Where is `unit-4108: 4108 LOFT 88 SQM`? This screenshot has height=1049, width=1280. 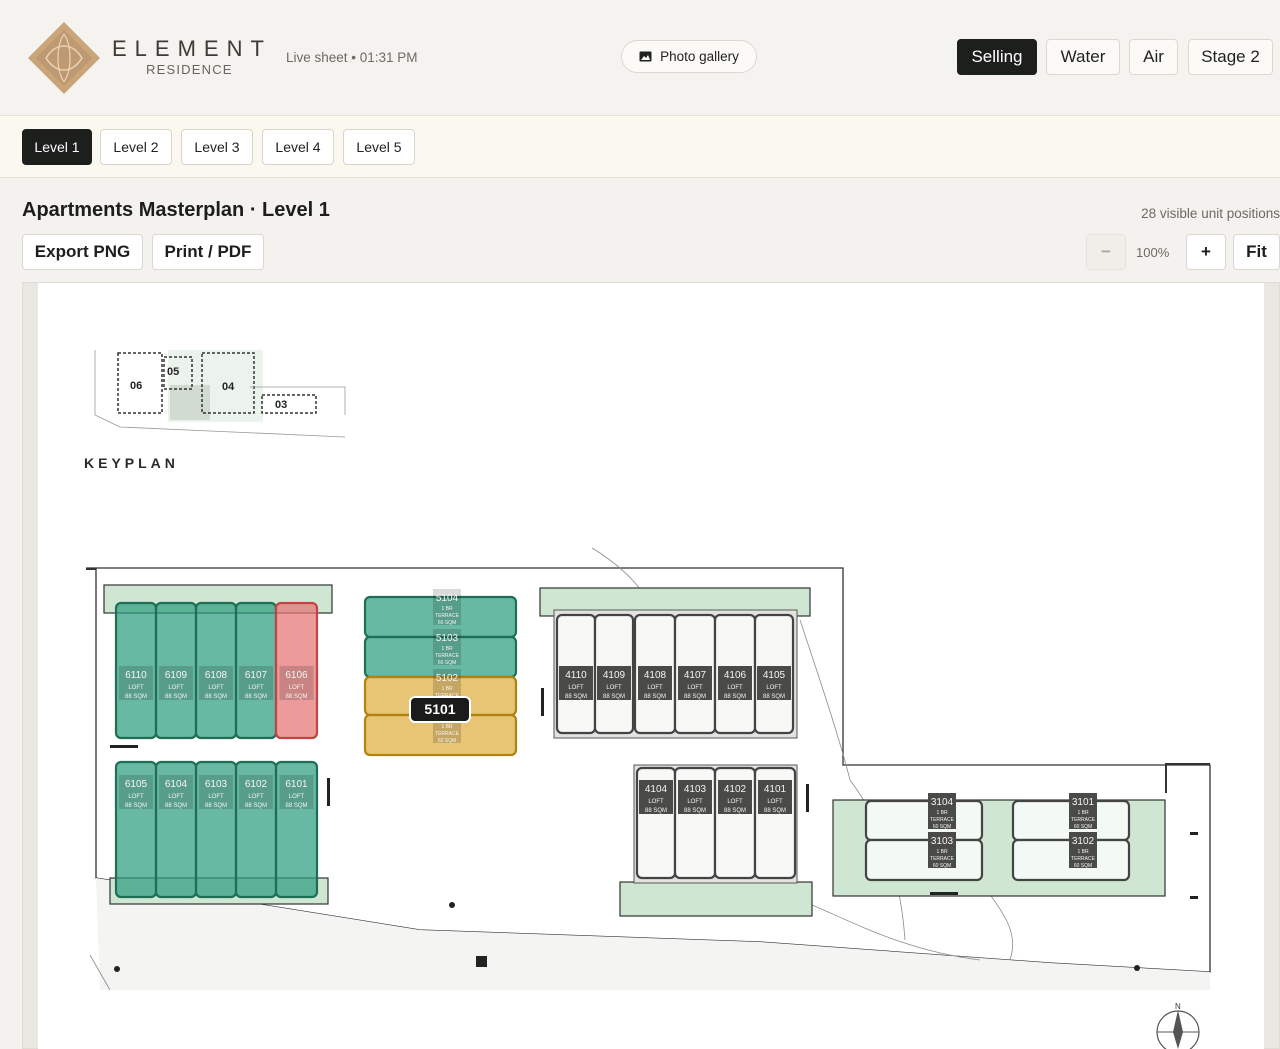
unit-4108: 4108 LOFT 88 SQM is located at coordinates (655, 674).